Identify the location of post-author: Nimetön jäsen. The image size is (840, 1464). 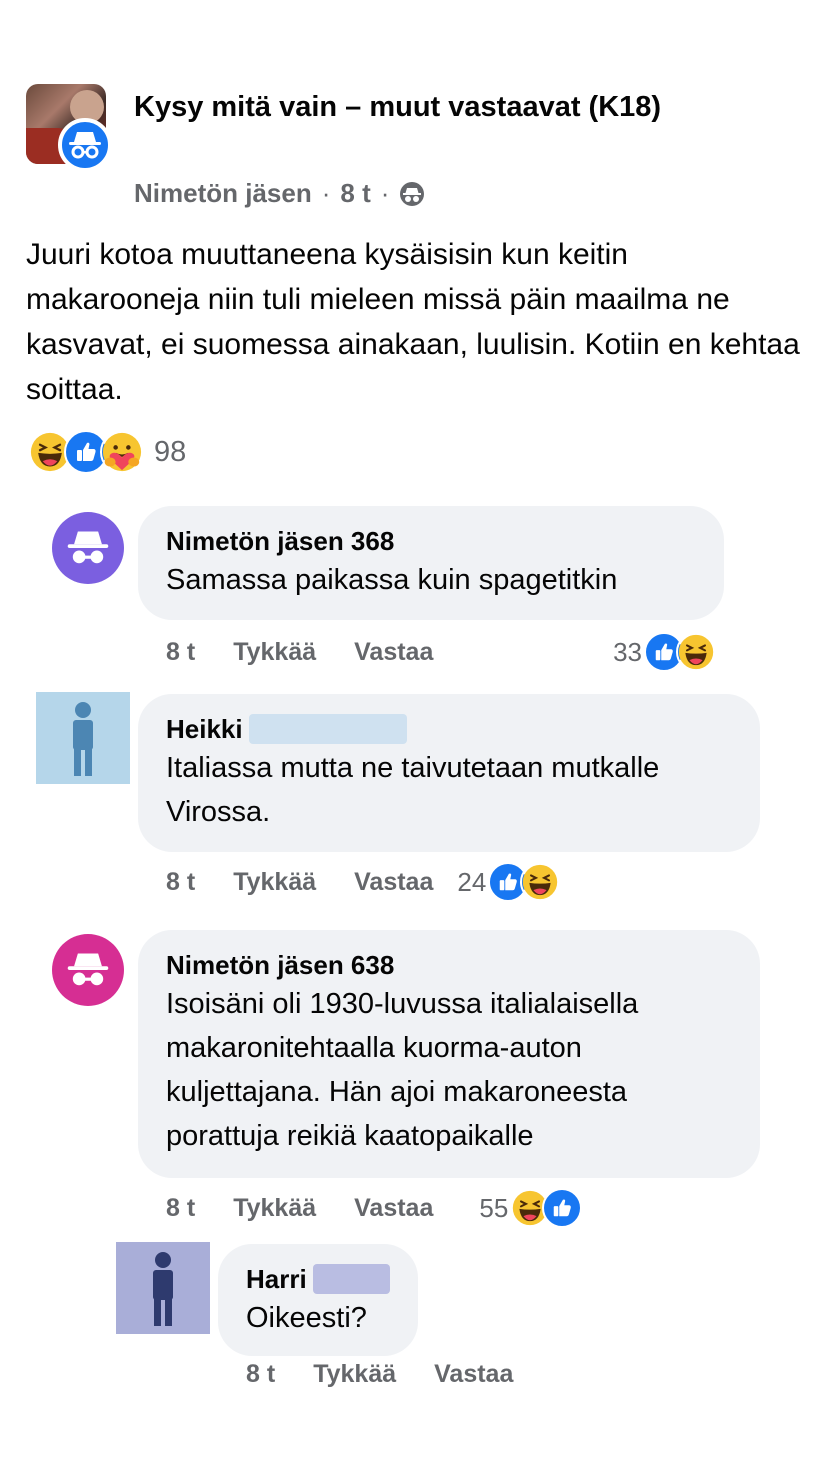
(223, 193).